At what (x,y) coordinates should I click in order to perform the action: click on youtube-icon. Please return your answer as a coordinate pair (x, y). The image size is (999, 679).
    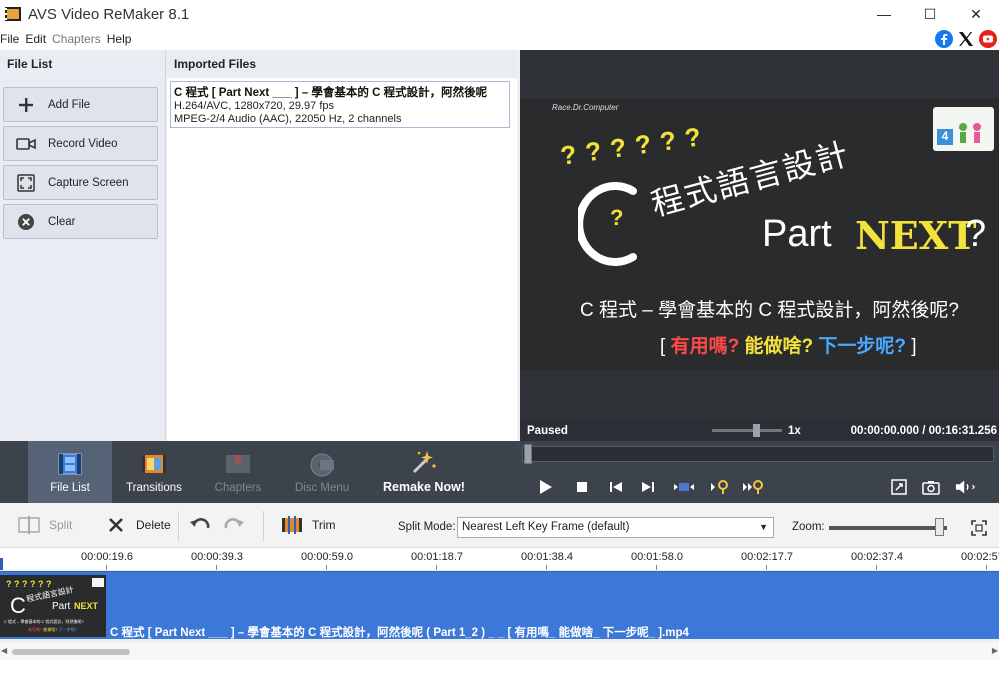
    Looking at the image, I should click on (988, 39).